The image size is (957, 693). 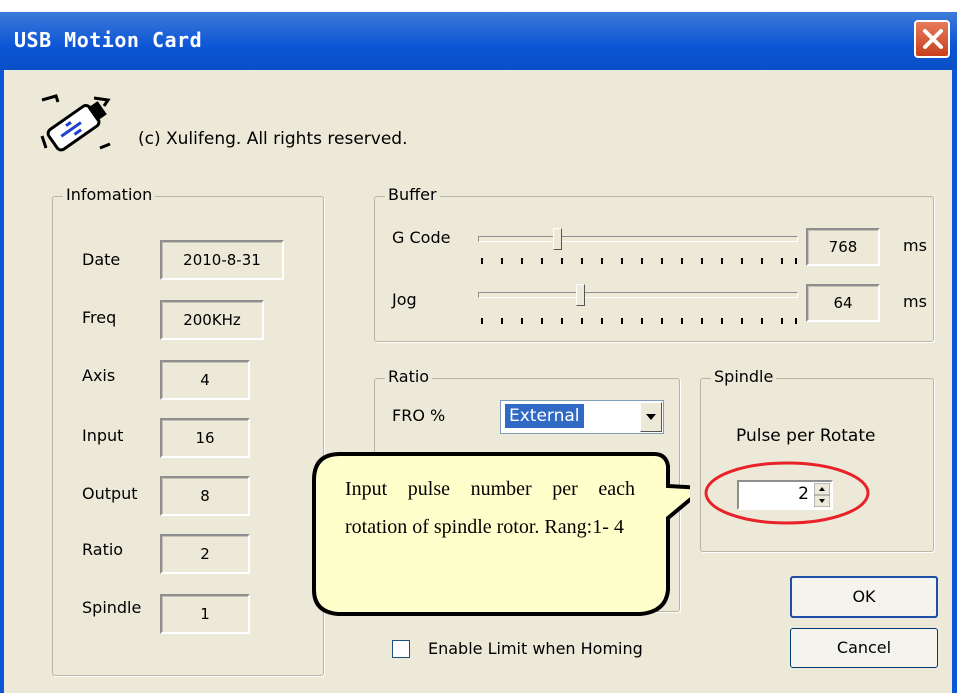 What do you see at coordinates (205, 614) in the screenshot?
I see `spindle-info-field: 1` at bounding box center [205, 614].